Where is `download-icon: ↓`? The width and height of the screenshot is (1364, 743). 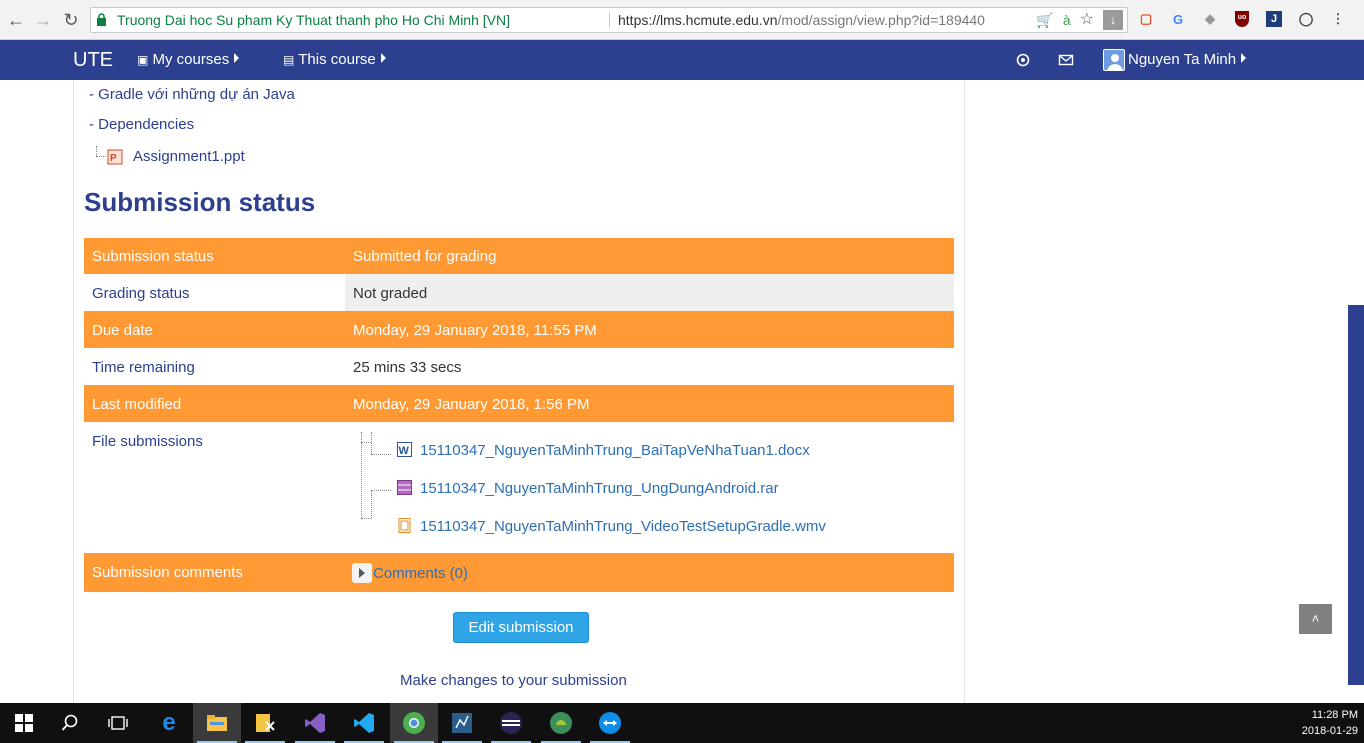
download-icon: ↓ is located at coordinates (1113, 20).